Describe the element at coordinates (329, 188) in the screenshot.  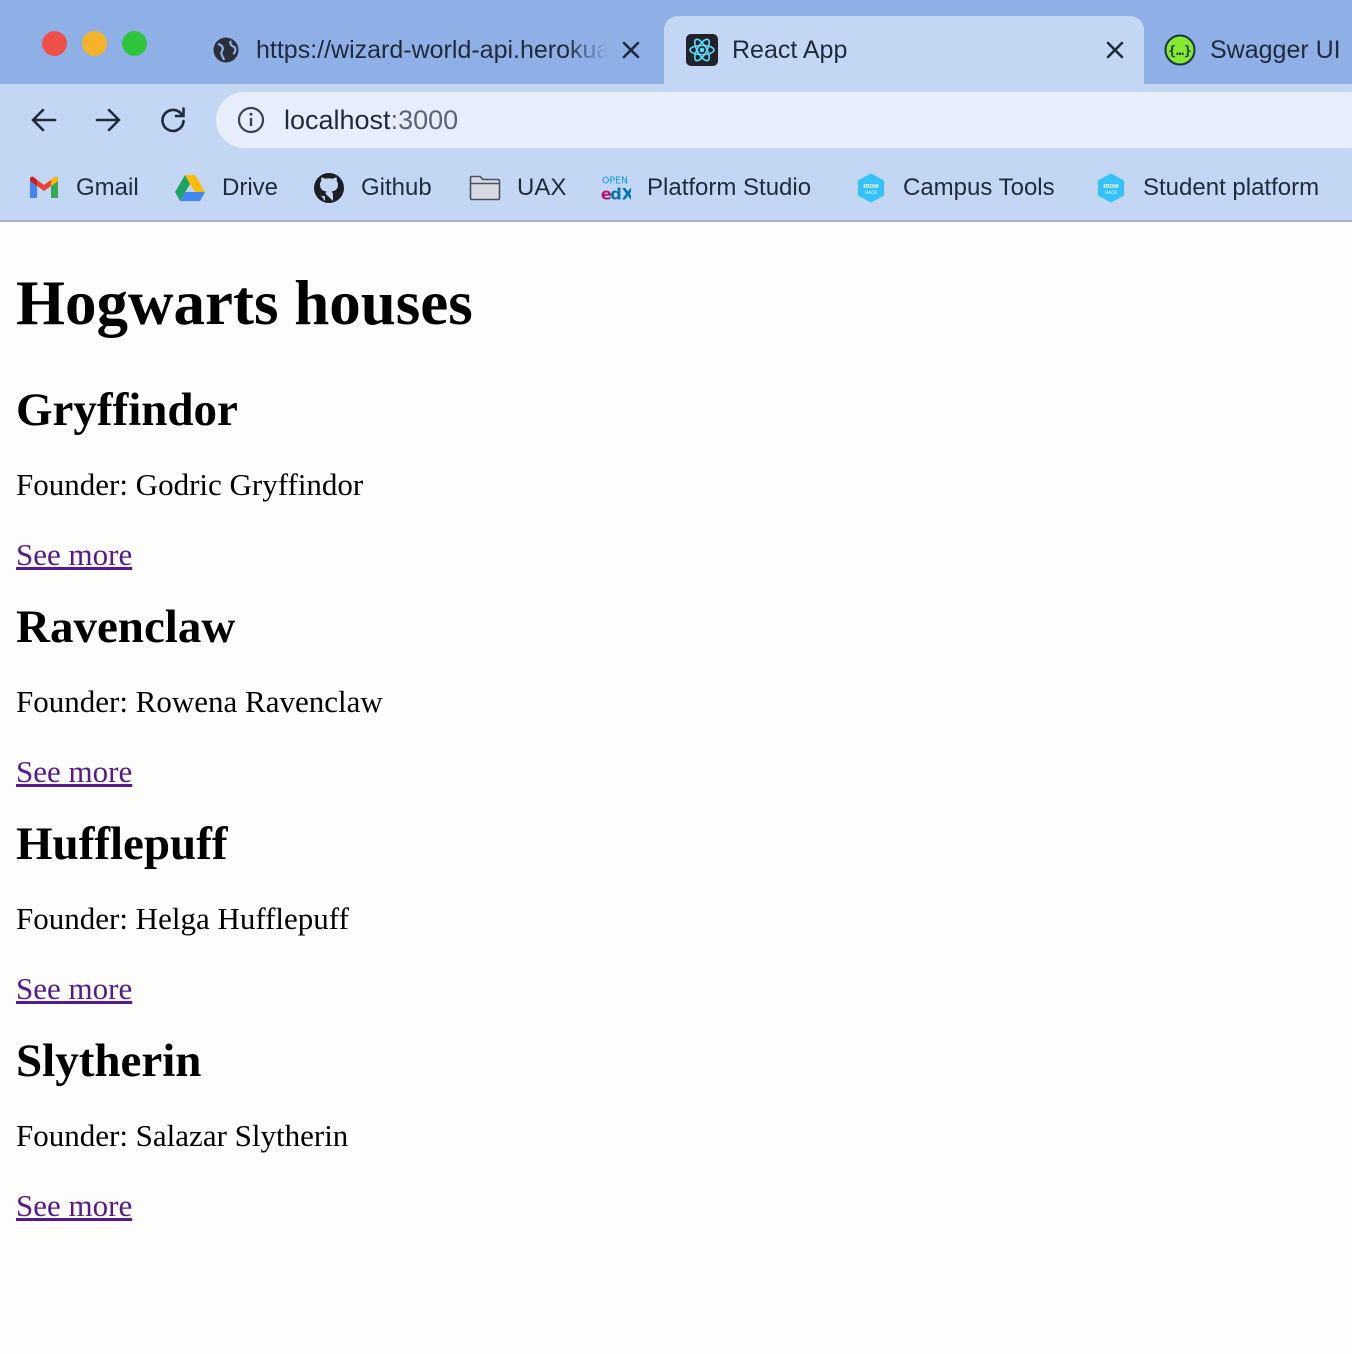
I see `github-icon` at that location.